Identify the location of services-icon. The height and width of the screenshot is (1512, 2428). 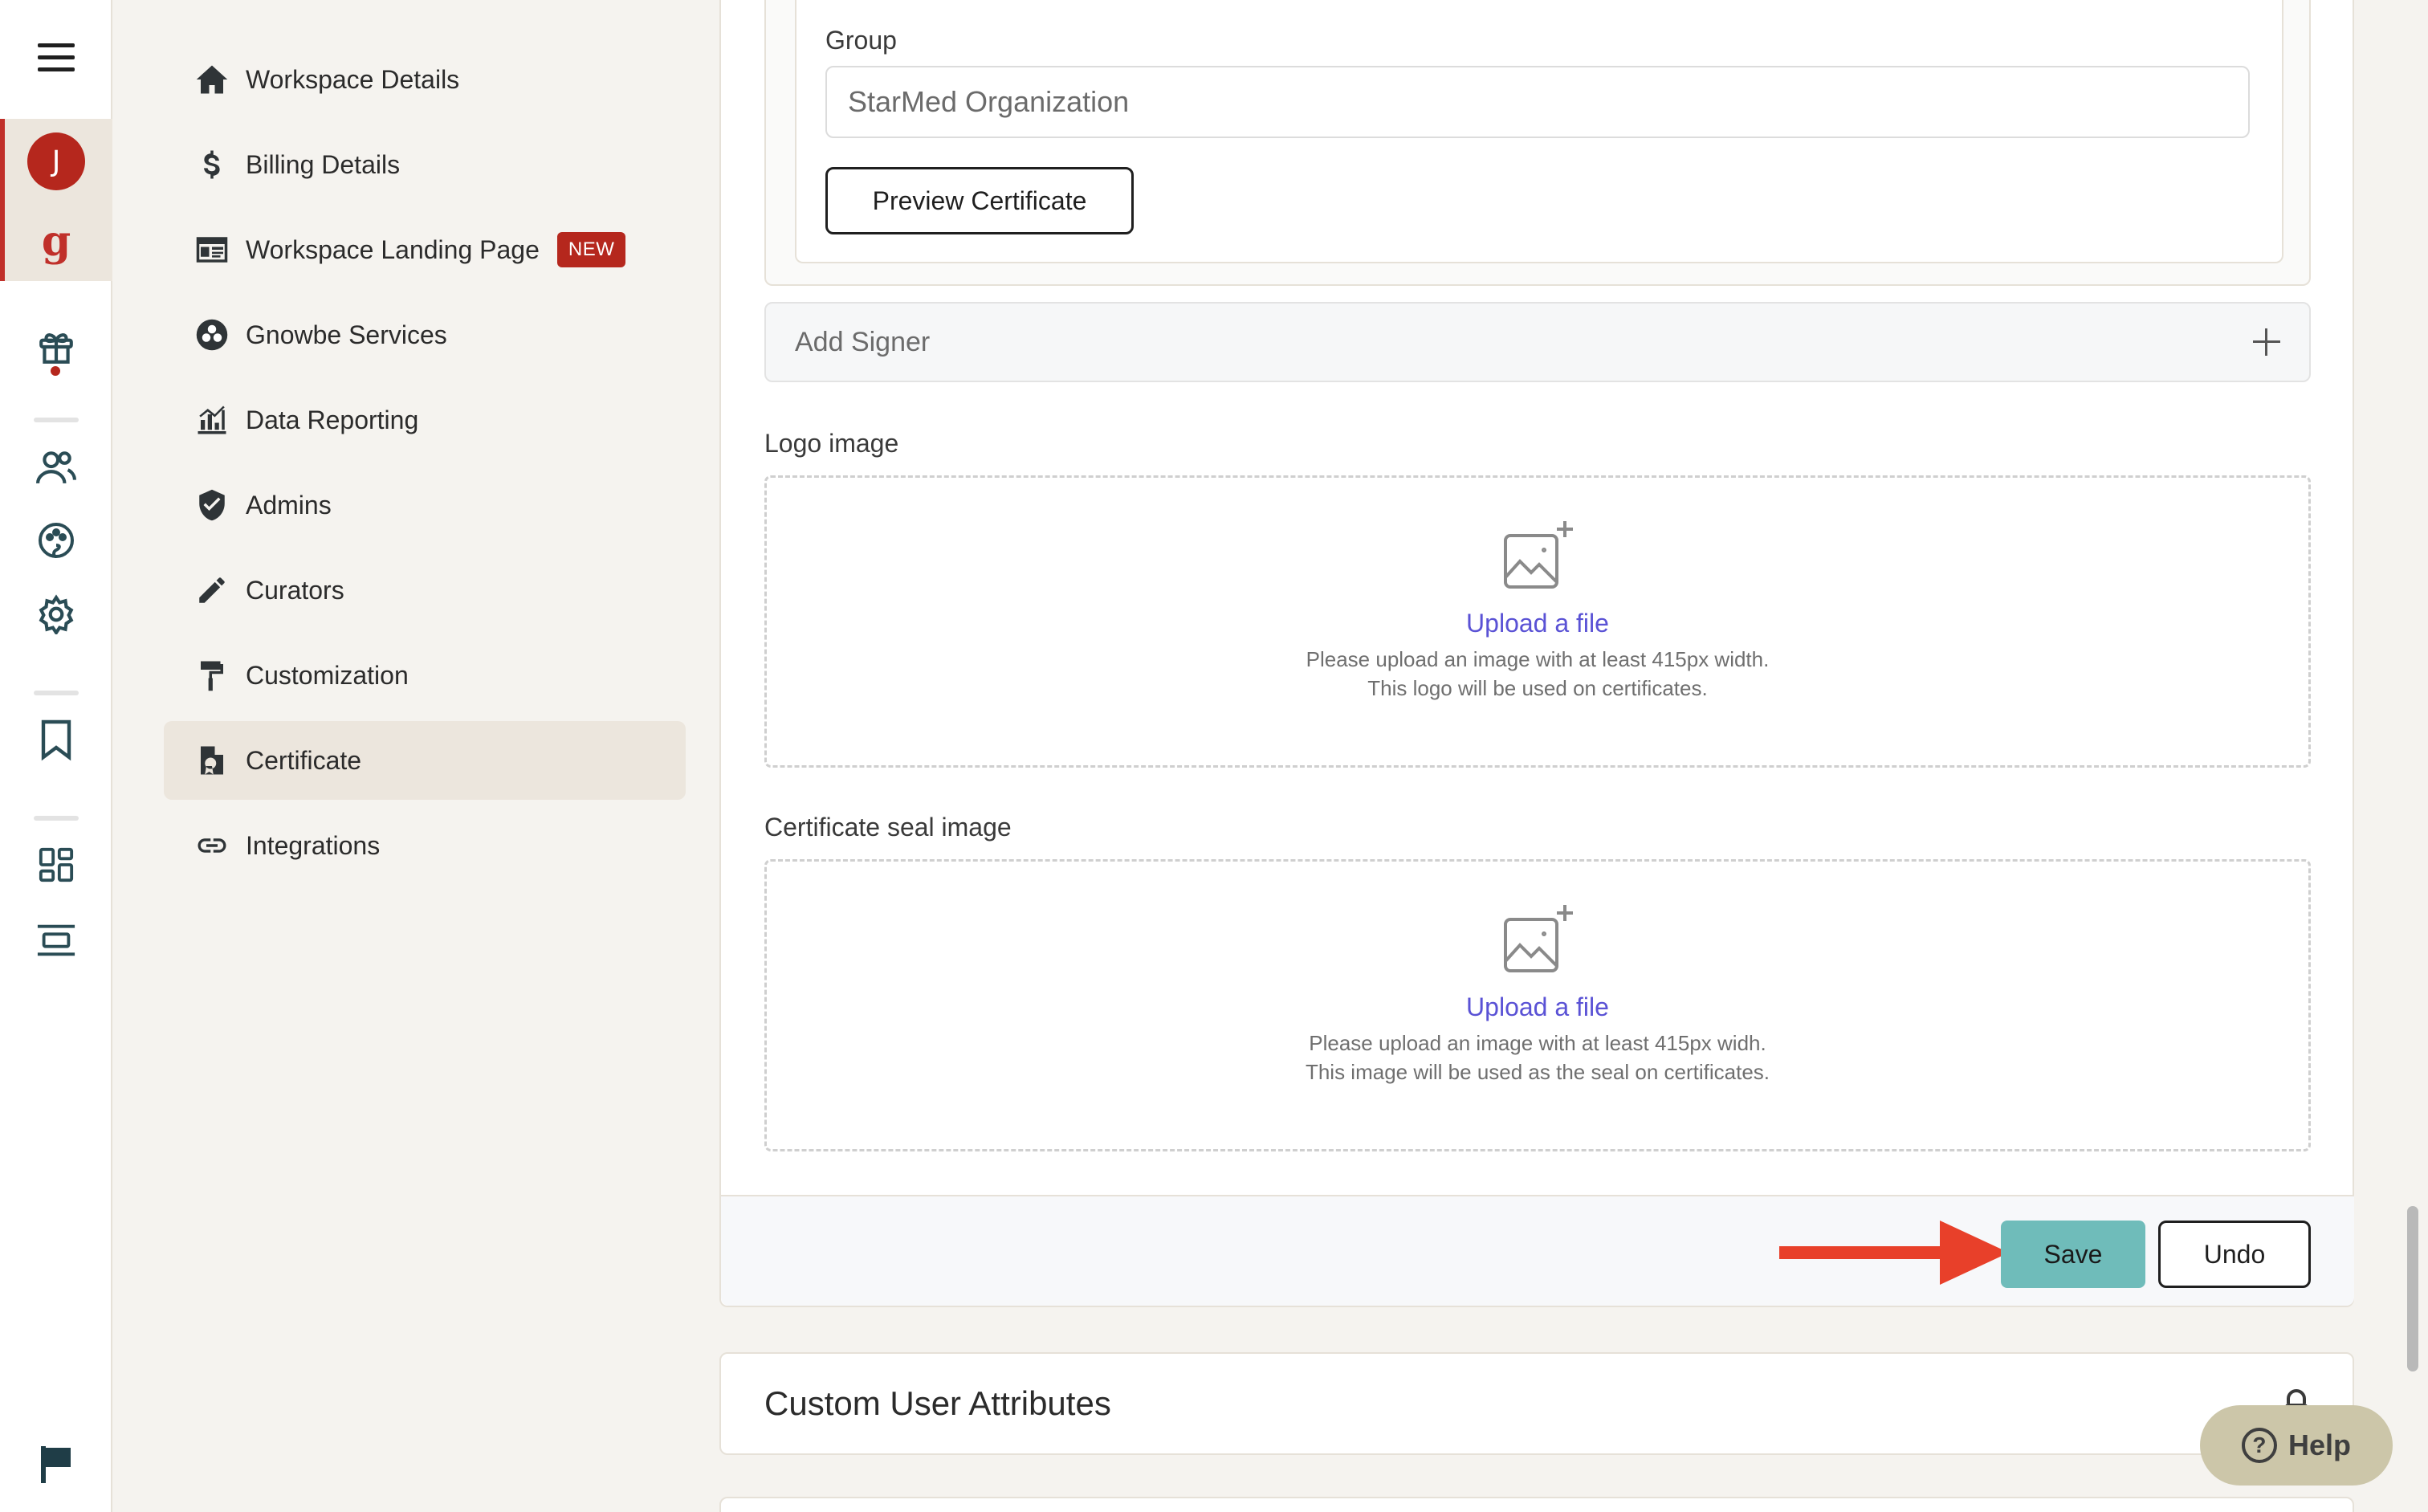
(212, 335).